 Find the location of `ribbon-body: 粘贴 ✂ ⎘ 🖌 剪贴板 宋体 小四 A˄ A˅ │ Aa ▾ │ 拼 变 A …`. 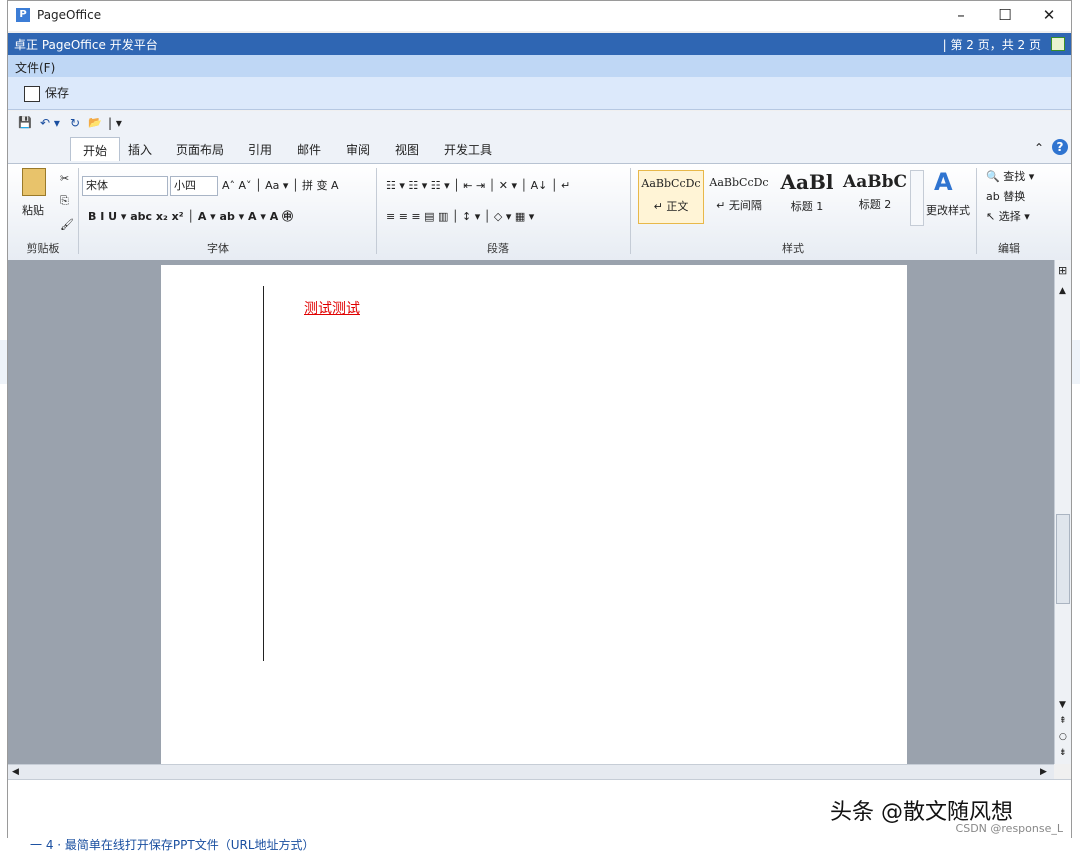

ribbon-body: 粘贴 ✂ ⎘ 🖌 剪贴板 宋体 小四 A˄ A˅ │ Aa ▾ │ 拼 变 A … is located at coordinates (539, 211).